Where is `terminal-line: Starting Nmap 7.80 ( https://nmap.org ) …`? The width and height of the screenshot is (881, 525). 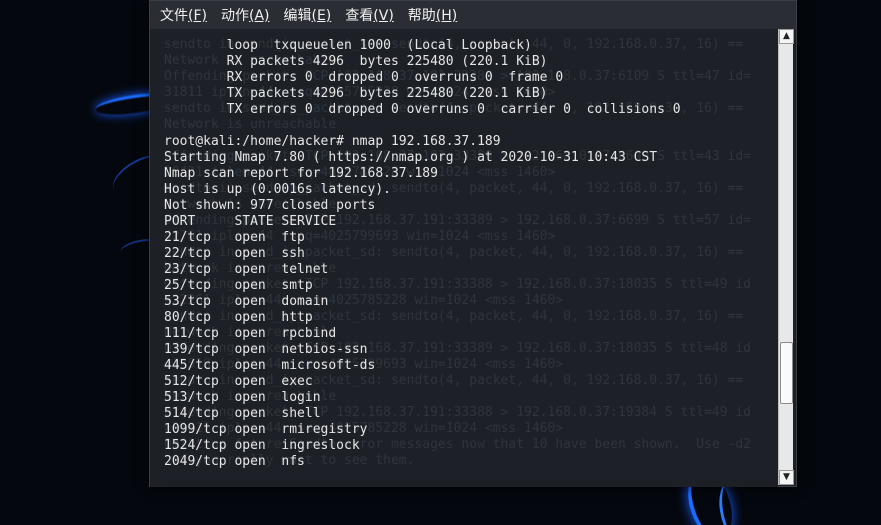 terminal-line: Starting Nmap 7.80 ( https://nmap.org ) … is located at coordinates (411, 157).